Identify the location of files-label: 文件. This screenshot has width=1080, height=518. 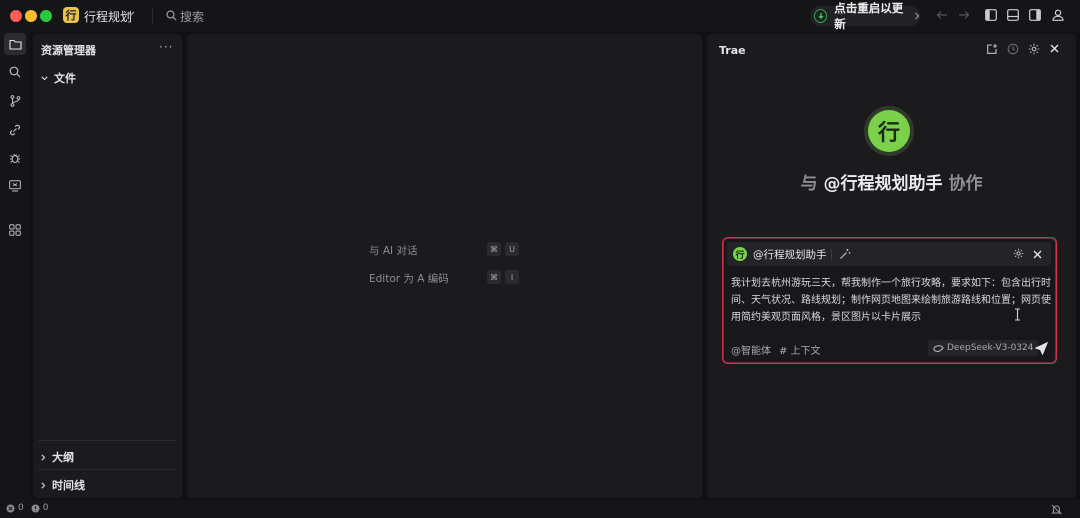
(65, 78).